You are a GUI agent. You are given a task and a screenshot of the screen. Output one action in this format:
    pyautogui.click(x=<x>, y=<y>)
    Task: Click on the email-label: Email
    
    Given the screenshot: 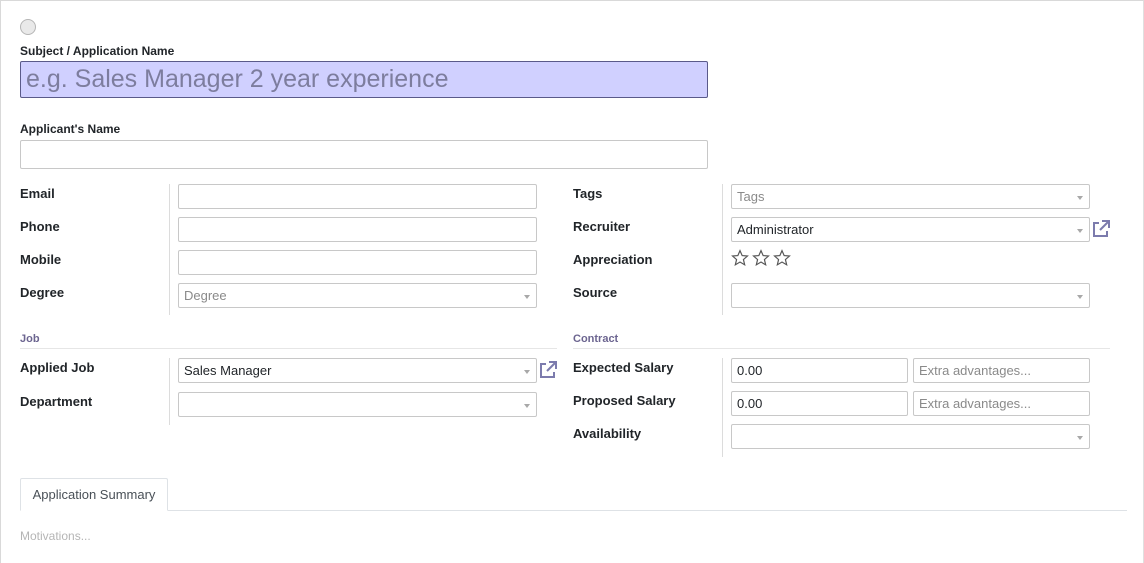 What is the action you would take?
    pyautogui.click(x=37, y=193)
    